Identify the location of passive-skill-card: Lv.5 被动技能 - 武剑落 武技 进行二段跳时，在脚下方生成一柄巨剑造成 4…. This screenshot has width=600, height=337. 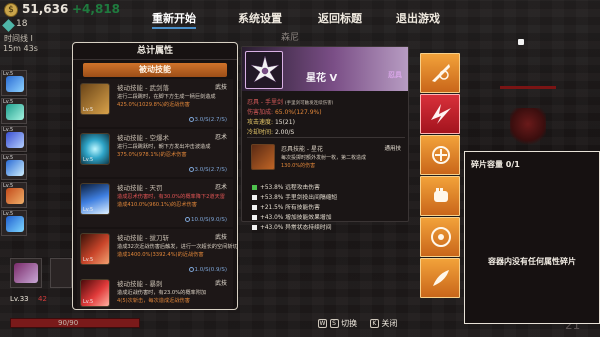
(155, 103).